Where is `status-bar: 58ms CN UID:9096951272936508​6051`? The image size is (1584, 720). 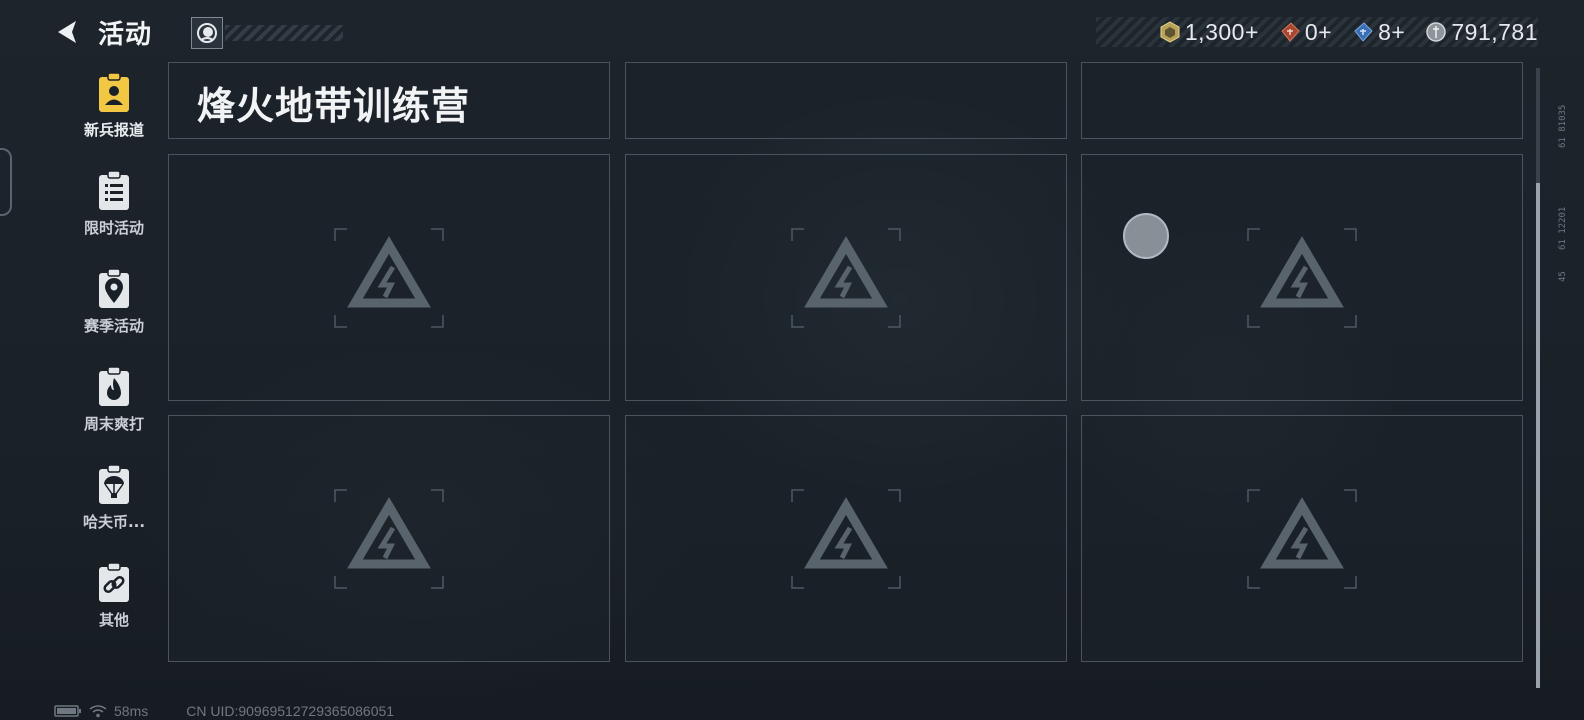 status-bar: 58ms CN UID:9096951272936508​6051 is located at coordinates (224, 711).